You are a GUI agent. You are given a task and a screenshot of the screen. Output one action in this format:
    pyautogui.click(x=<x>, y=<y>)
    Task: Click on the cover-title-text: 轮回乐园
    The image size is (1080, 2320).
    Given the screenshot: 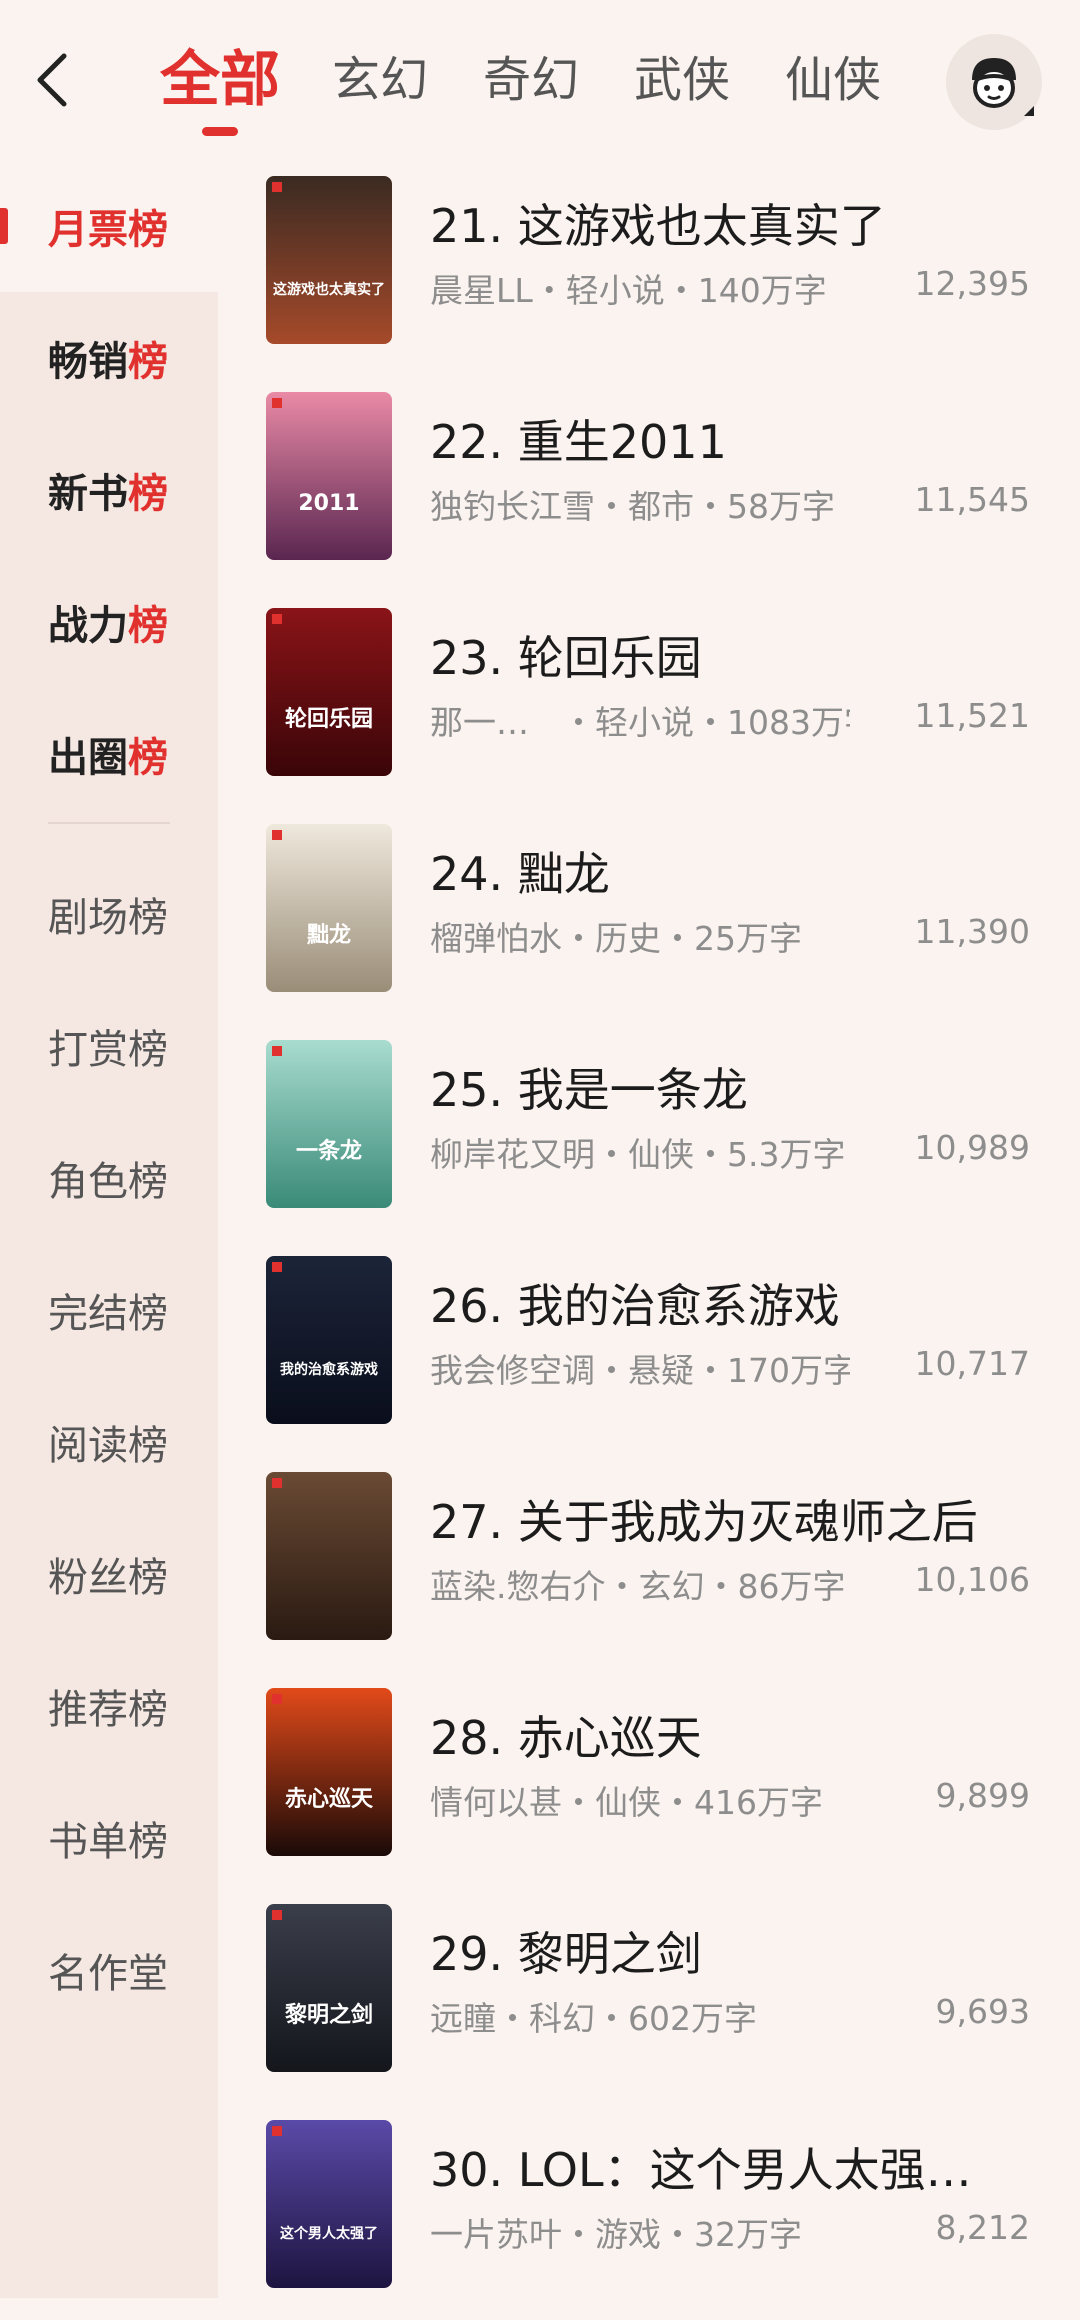 What is the action you would take?
    pyautogui.click(x=329, y=719)
    